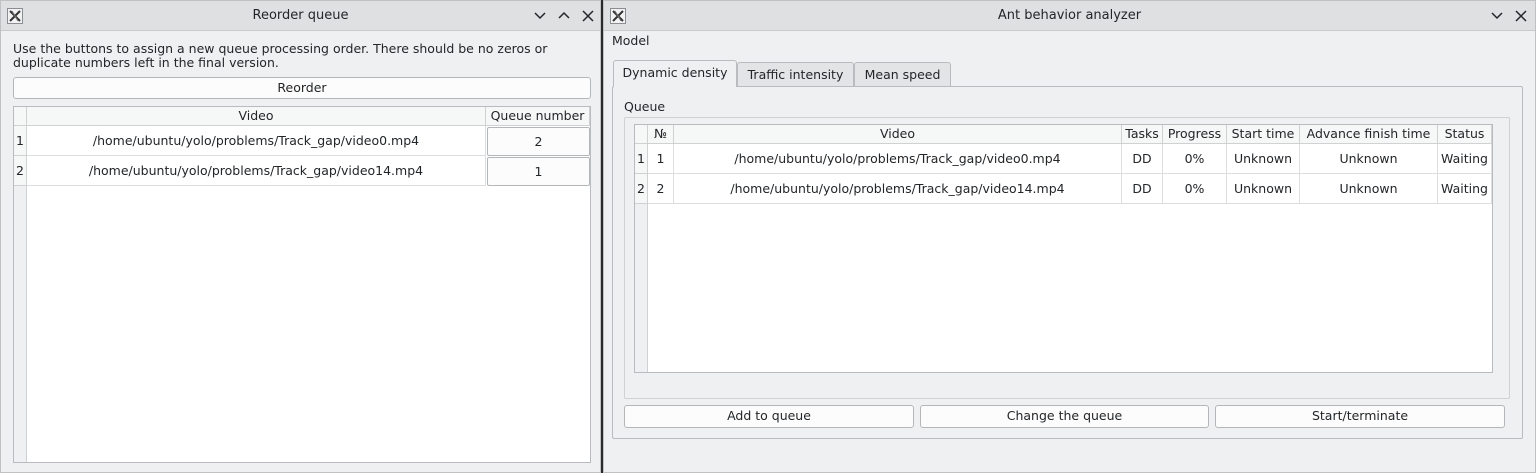 The image size is (1536, 473). I want to click on column-header-status: Status, so click(1465, 134).